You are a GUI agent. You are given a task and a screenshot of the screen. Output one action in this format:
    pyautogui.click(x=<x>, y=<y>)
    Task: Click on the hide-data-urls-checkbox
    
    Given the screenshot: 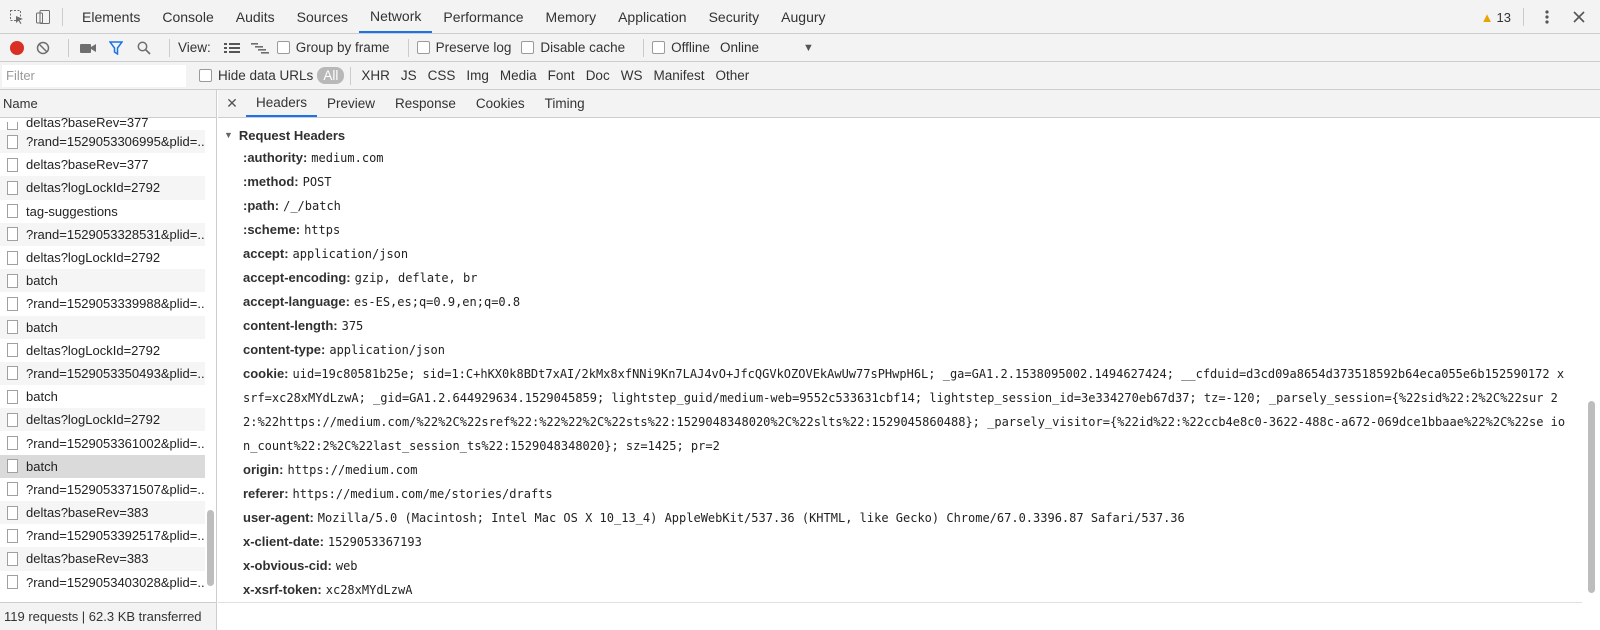 What is the action you would take?
    pyautogui.click(x=205, y=75)
    